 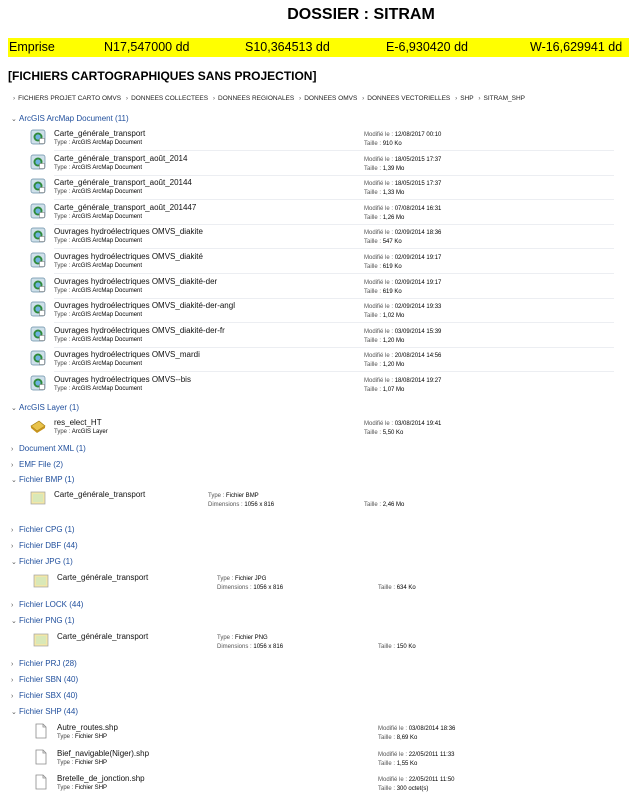 What do you see at coordinates (403, 789) in the screenshot?
I see `file-size: Taille : 300 octet(s)` at bounding box center [403, 789].